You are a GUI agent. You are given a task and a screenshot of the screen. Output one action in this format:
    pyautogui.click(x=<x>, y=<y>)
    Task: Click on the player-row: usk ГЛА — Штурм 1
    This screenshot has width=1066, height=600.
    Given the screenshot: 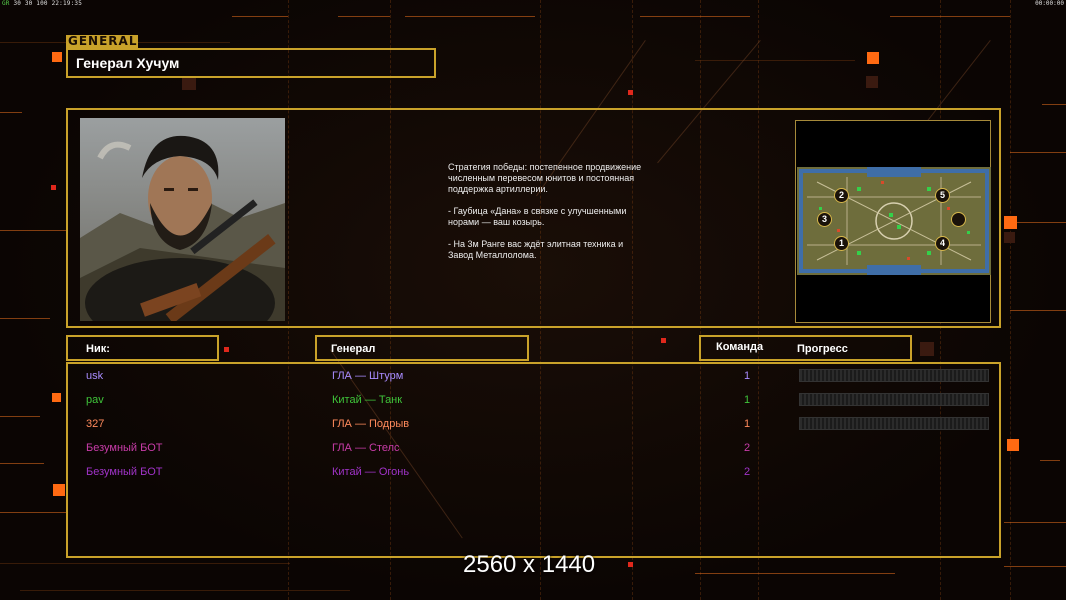 What is the action you would take?
    pyautogui.click(x=533, y=376)
    